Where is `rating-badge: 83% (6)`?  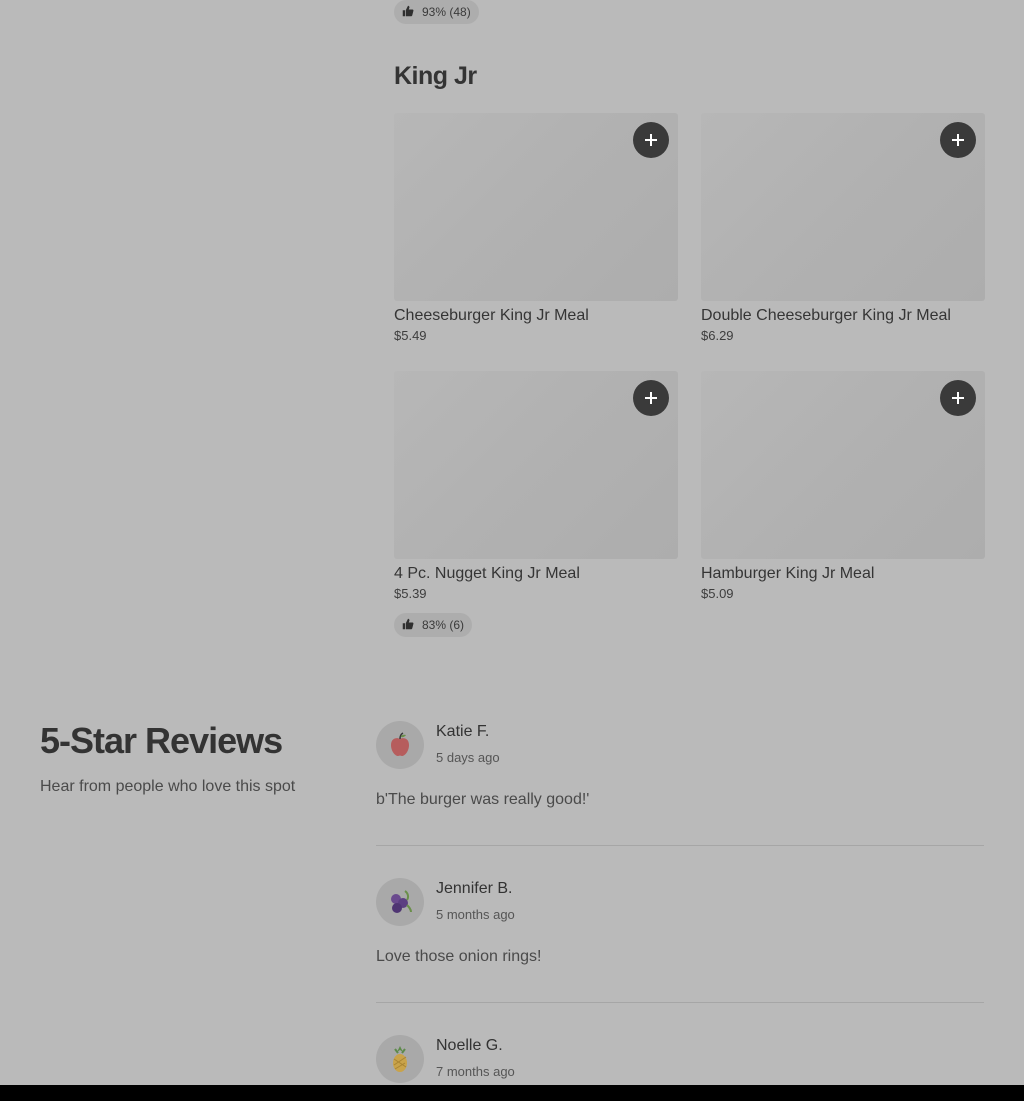 rating-badge: 83% (6) is located at coordinates (433, 625).